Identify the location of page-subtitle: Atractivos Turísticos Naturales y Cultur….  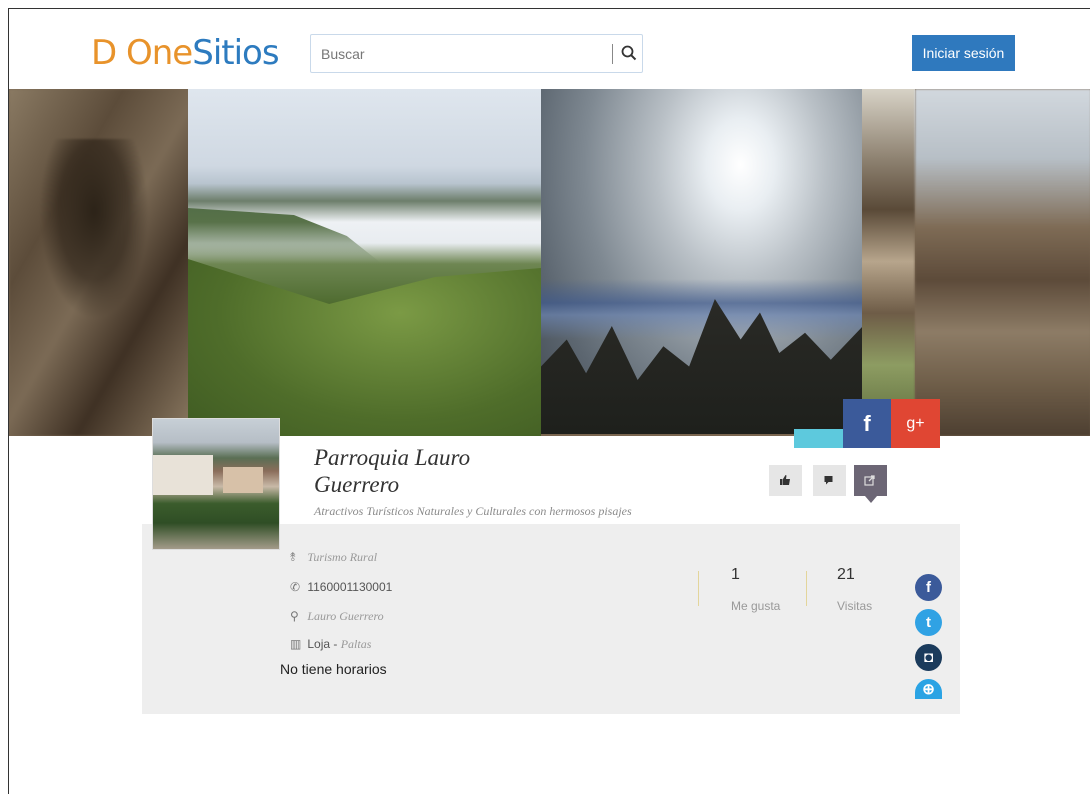
(473, 511).